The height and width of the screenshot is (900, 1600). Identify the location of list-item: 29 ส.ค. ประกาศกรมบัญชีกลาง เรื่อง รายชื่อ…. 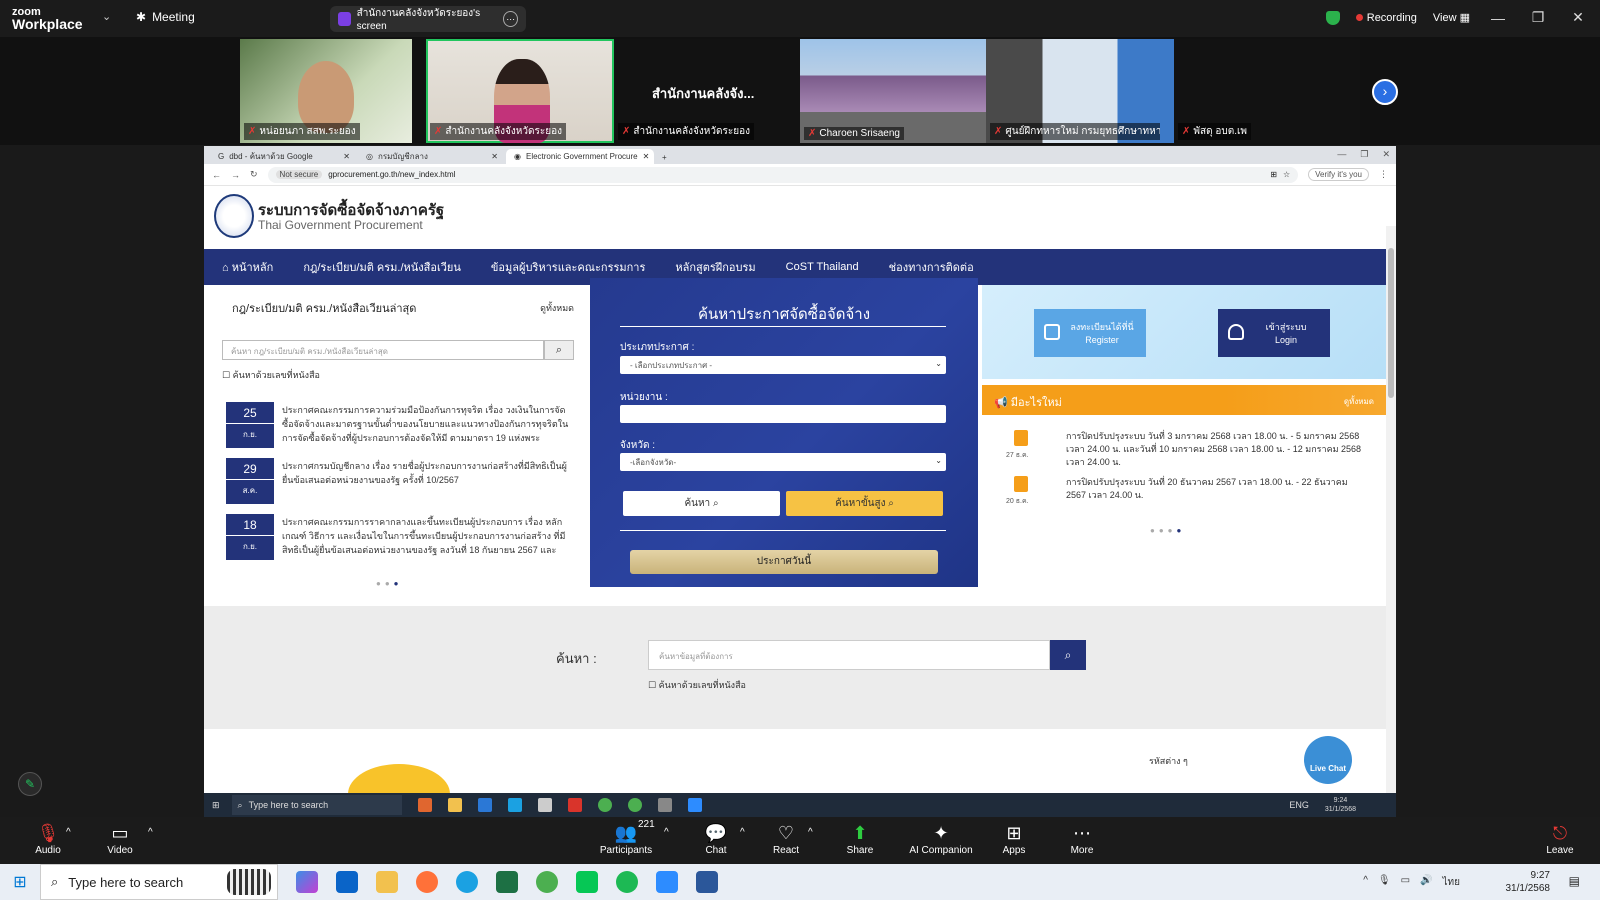
(400, 482).